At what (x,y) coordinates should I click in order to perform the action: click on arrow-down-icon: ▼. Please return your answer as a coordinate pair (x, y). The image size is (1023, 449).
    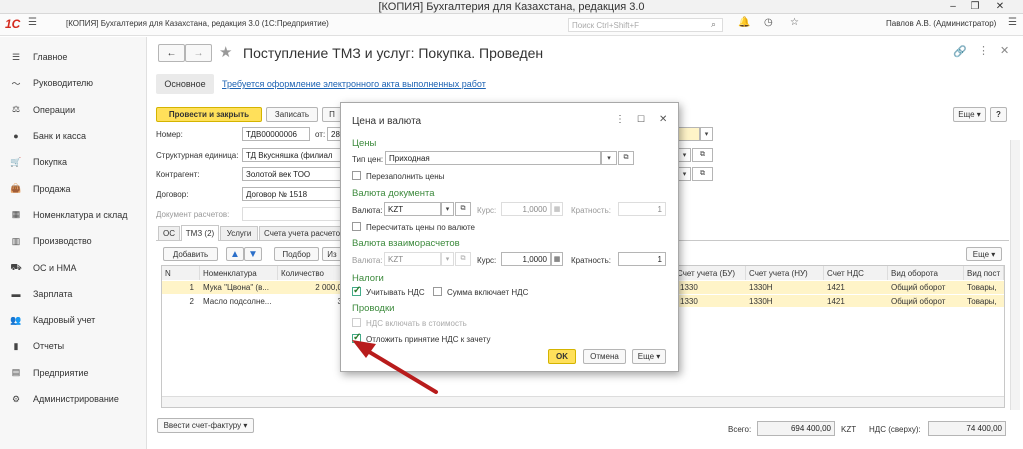
    Looking at the image, I should click on (253, 254).